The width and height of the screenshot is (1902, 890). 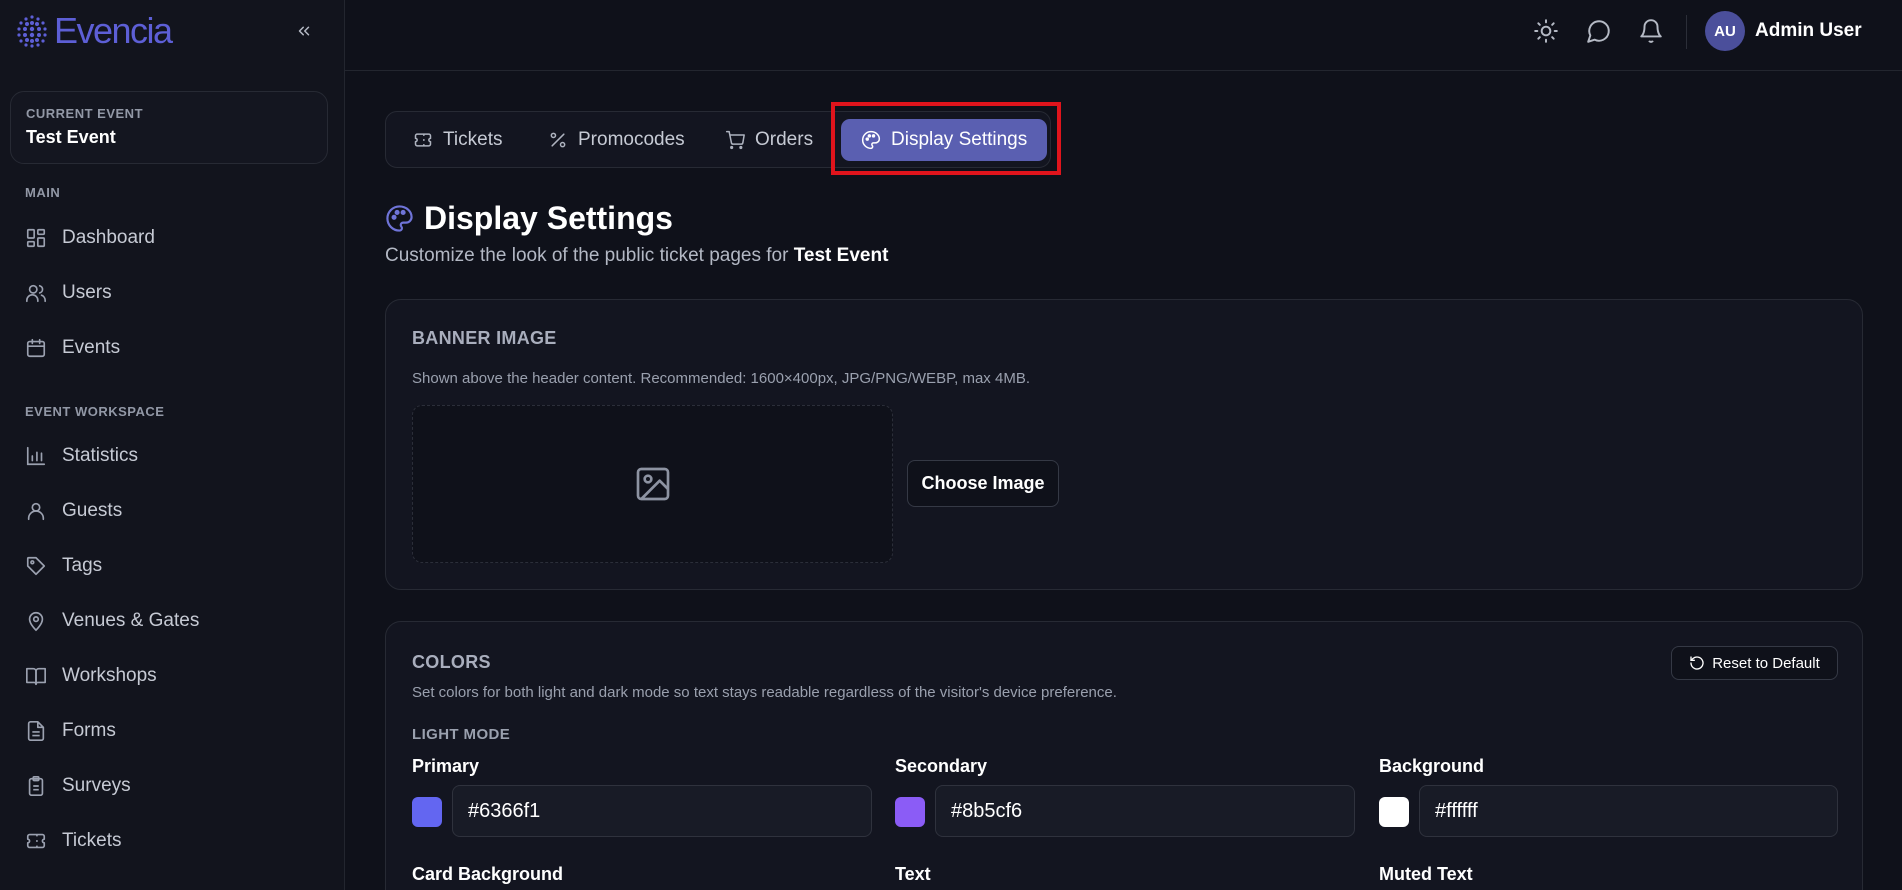 I want to click on bell-icon, so click(x=1651, y=31).